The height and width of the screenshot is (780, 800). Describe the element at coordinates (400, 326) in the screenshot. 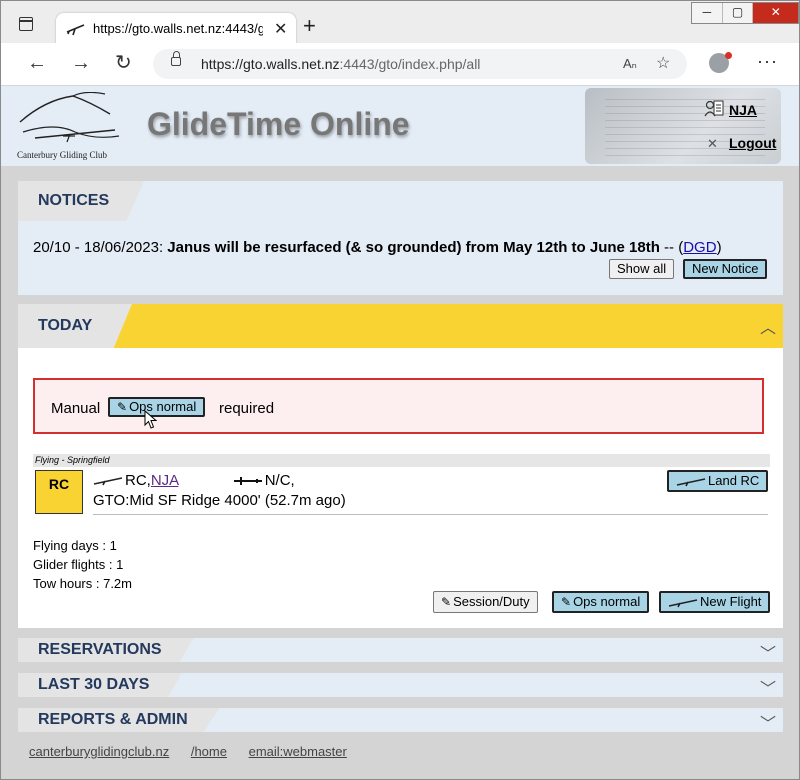

I see `today-header: TODAY ︿` at that location.